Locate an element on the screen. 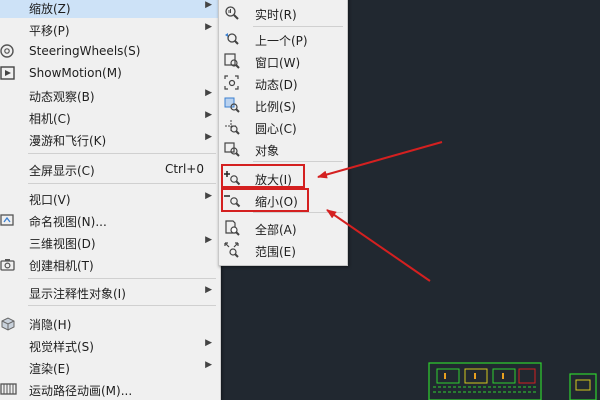 This screenshot has height=400, width=600. annotation-arrows is located at coordinates (380, 211).